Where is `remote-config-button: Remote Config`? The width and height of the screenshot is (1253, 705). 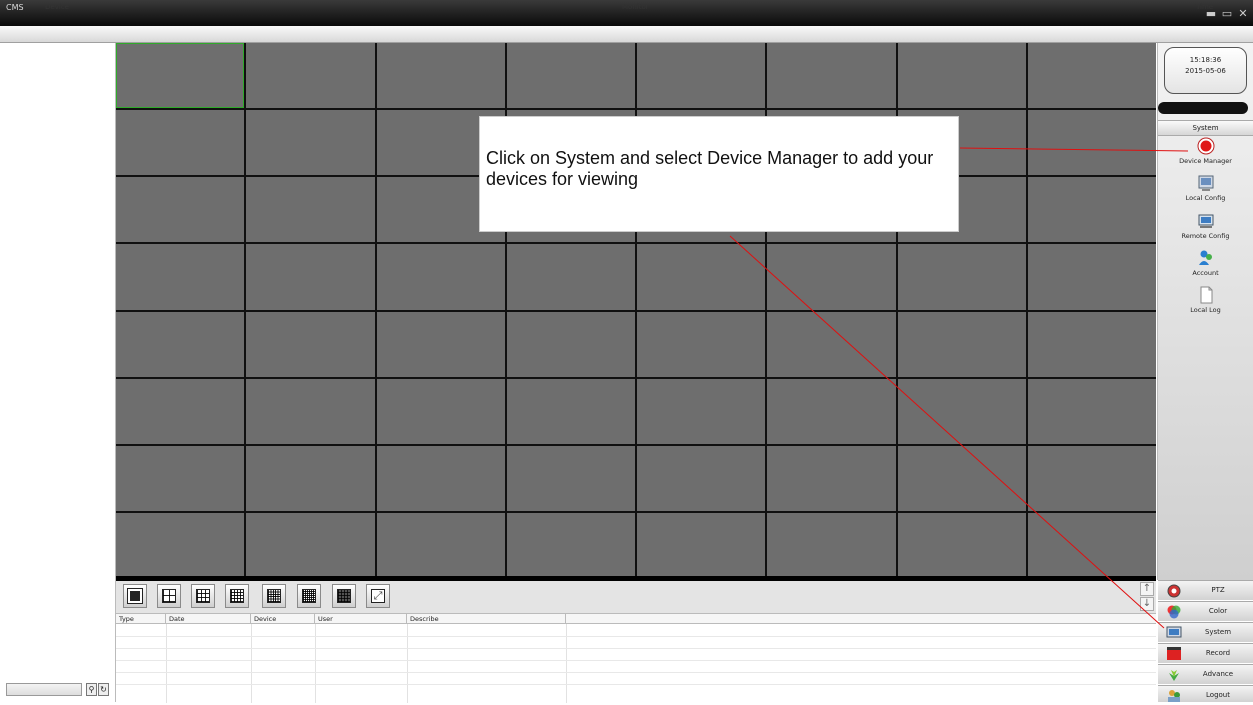 remote-config-button: Remote Config is located at coordinates (1205, 226).